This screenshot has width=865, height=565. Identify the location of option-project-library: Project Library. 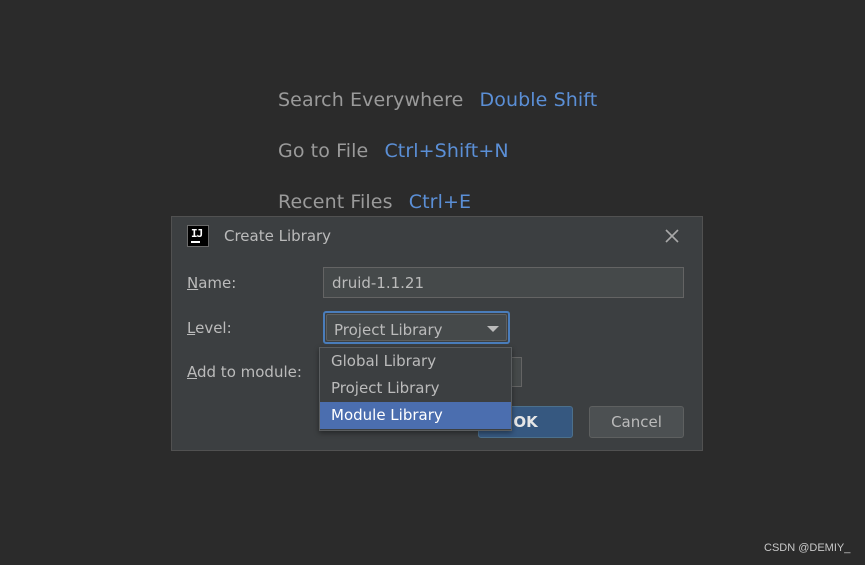
(415, 388).